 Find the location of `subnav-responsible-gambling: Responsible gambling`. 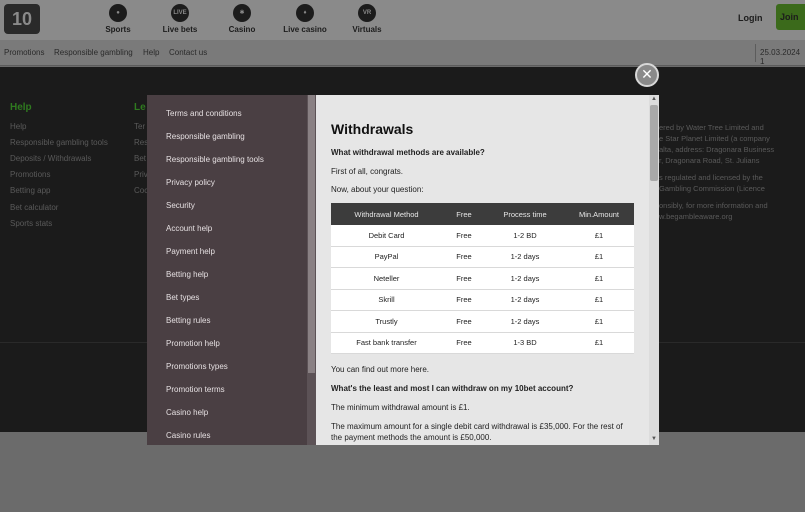

subnav-responsible-gambling: Responsible gambling is located at coordinates (93, 52).